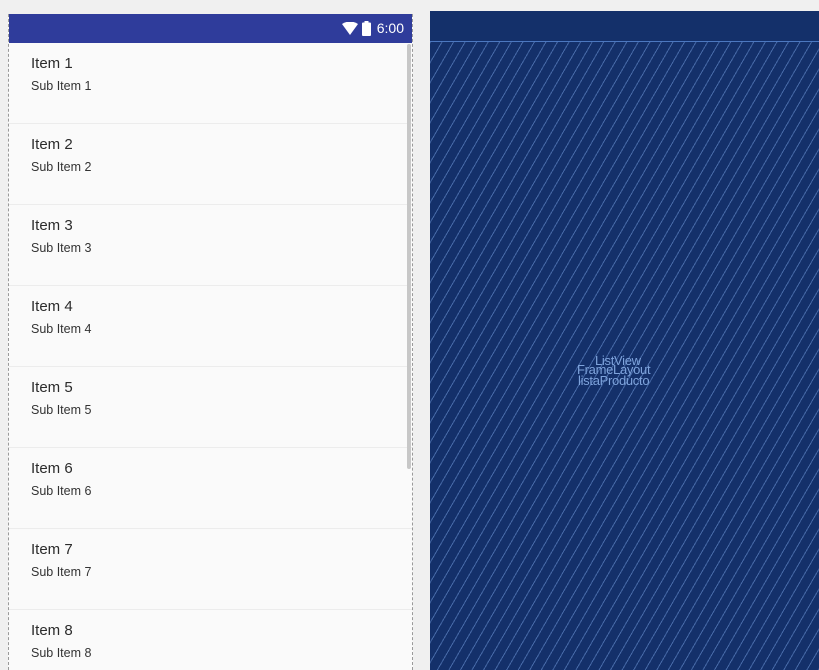 The height and width of the screenshot is (670, 819). I want to click on list-item-subtitle: Sub Item 6, so click(61, 491).